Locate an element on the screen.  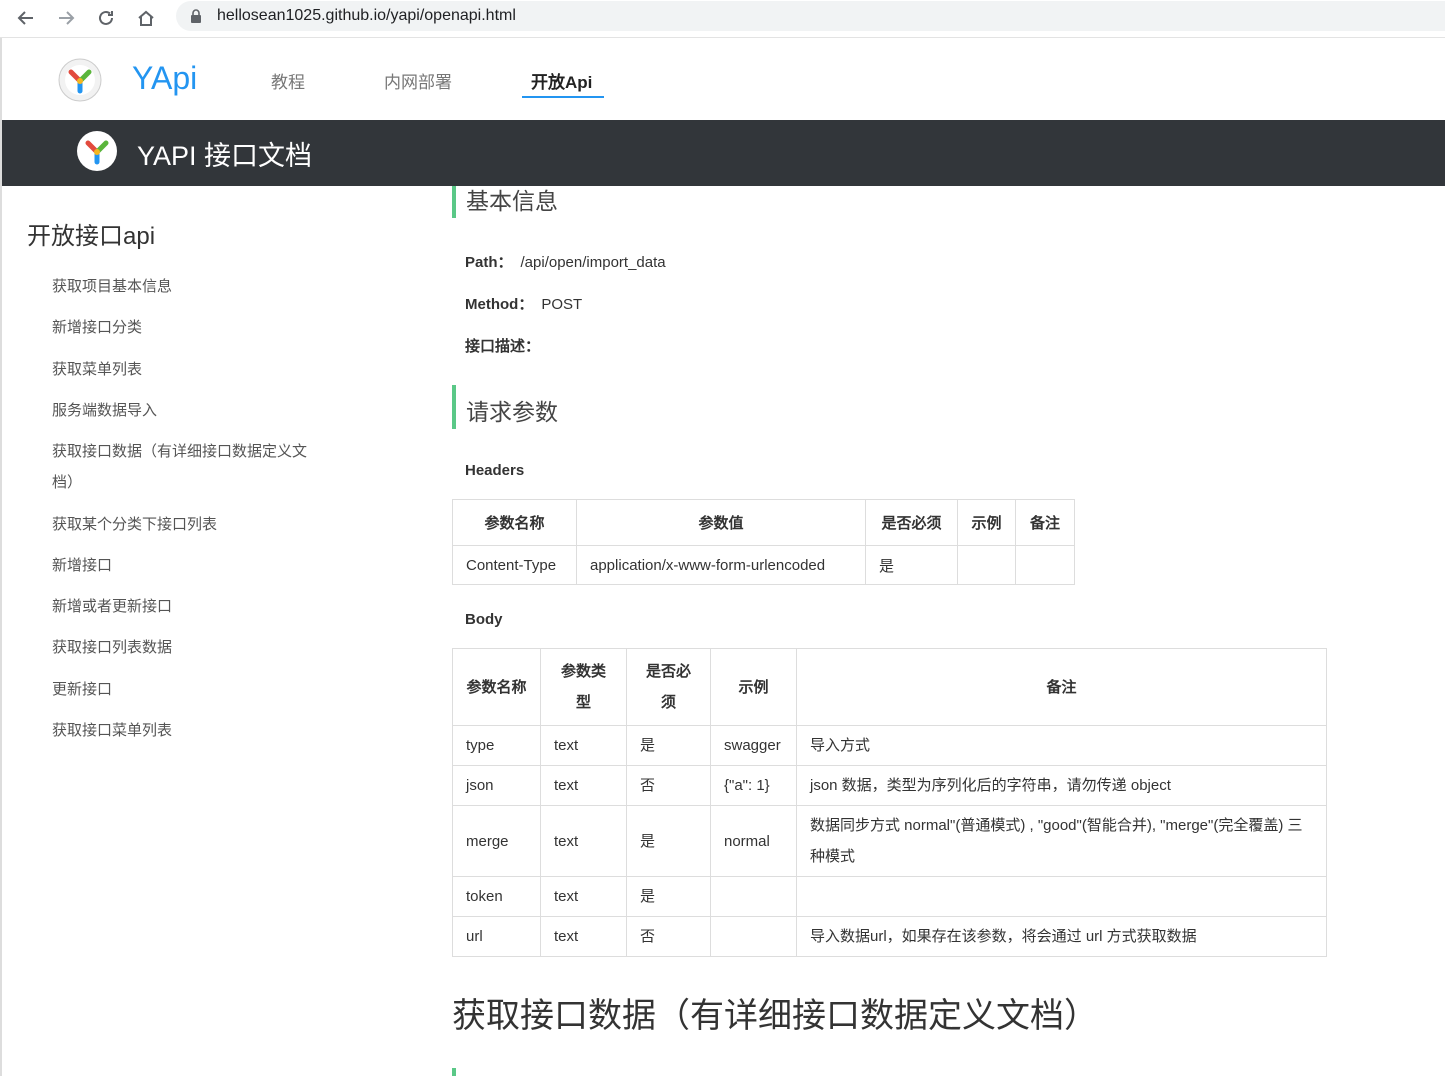
sidebar-title: 开放接口api is located at coordinates (91, 236).